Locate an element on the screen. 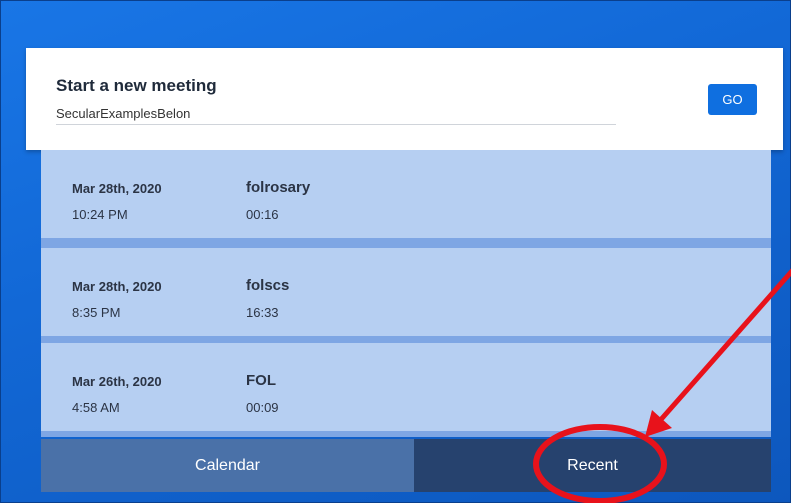 The height and width of the screenshot is (503, 791). go-button: GO is located at coordinates (732, 99).